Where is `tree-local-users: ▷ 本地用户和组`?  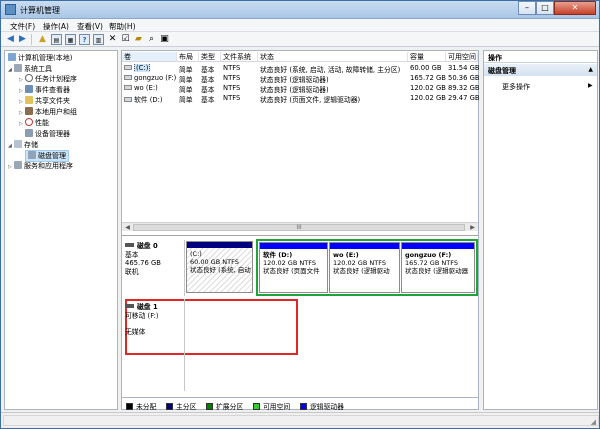 tree-local-users: ▷ 本地用户和组 is located at coordinates (48, 112).